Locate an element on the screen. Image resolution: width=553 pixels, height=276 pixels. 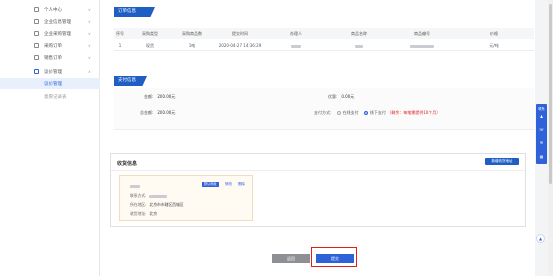
total-field: 总金额: 200.00元 is located at coordinates (157, 113).